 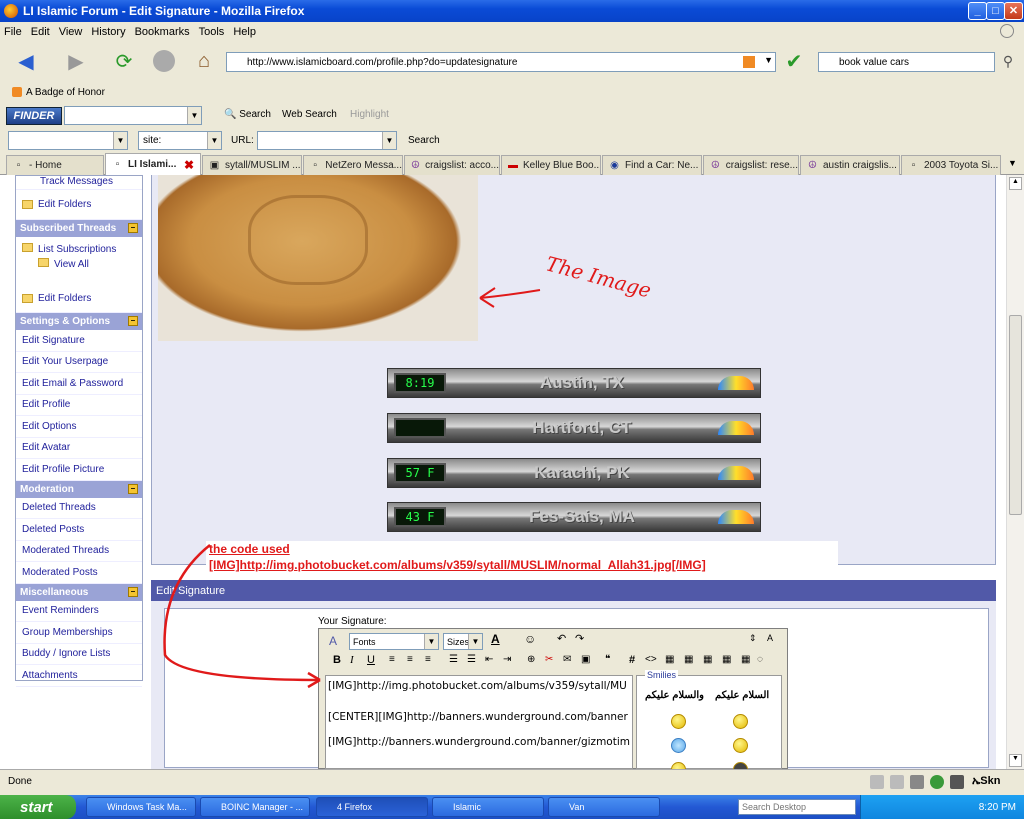 What do you see at coordinates (669, 659) in the screenshot?
I see `php-code-icon: ▦` at bounding box center [669, 659].